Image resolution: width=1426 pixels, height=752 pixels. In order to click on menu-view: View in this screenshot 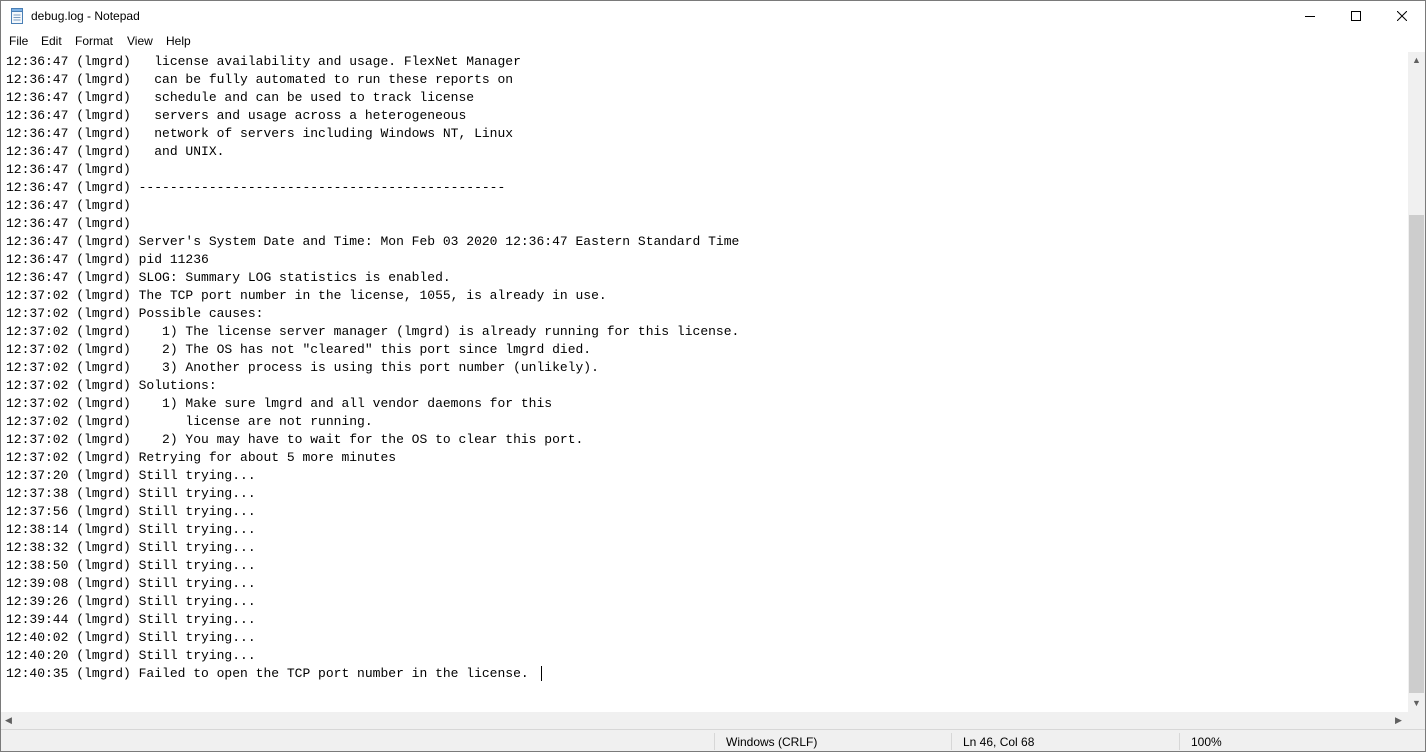, I will do `click(140, 41)`.